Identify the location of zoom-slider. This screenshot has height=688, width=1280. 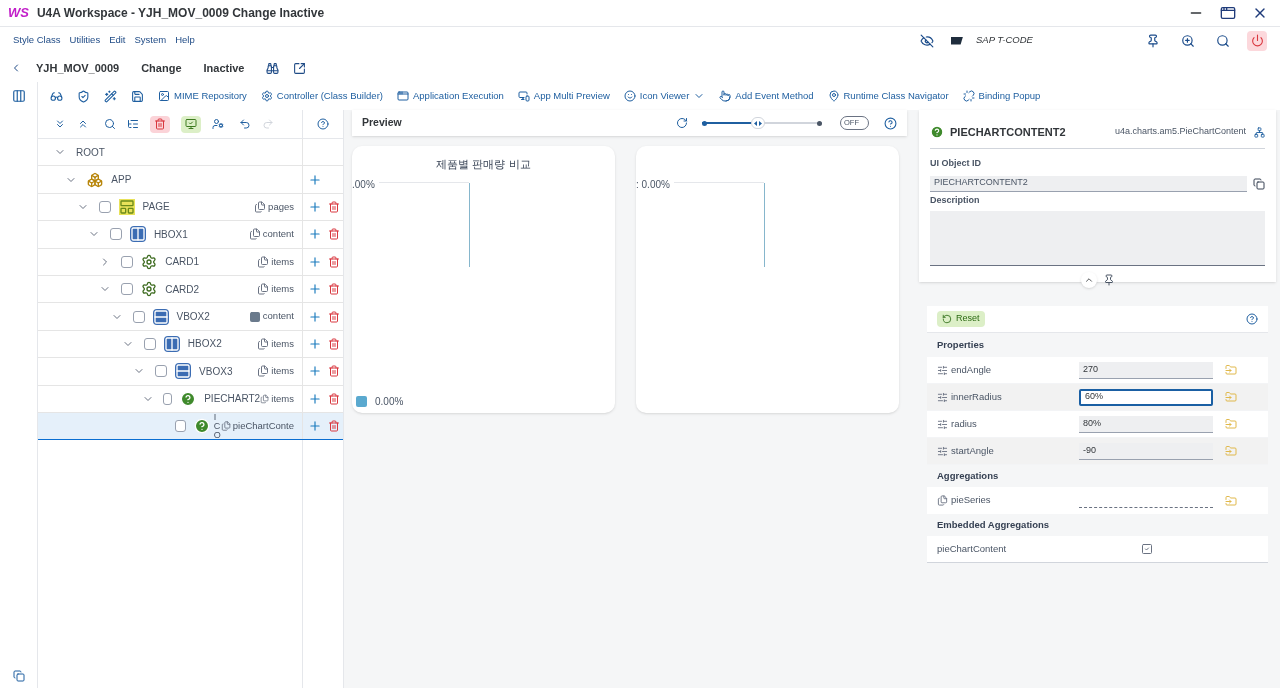
(762, 123).